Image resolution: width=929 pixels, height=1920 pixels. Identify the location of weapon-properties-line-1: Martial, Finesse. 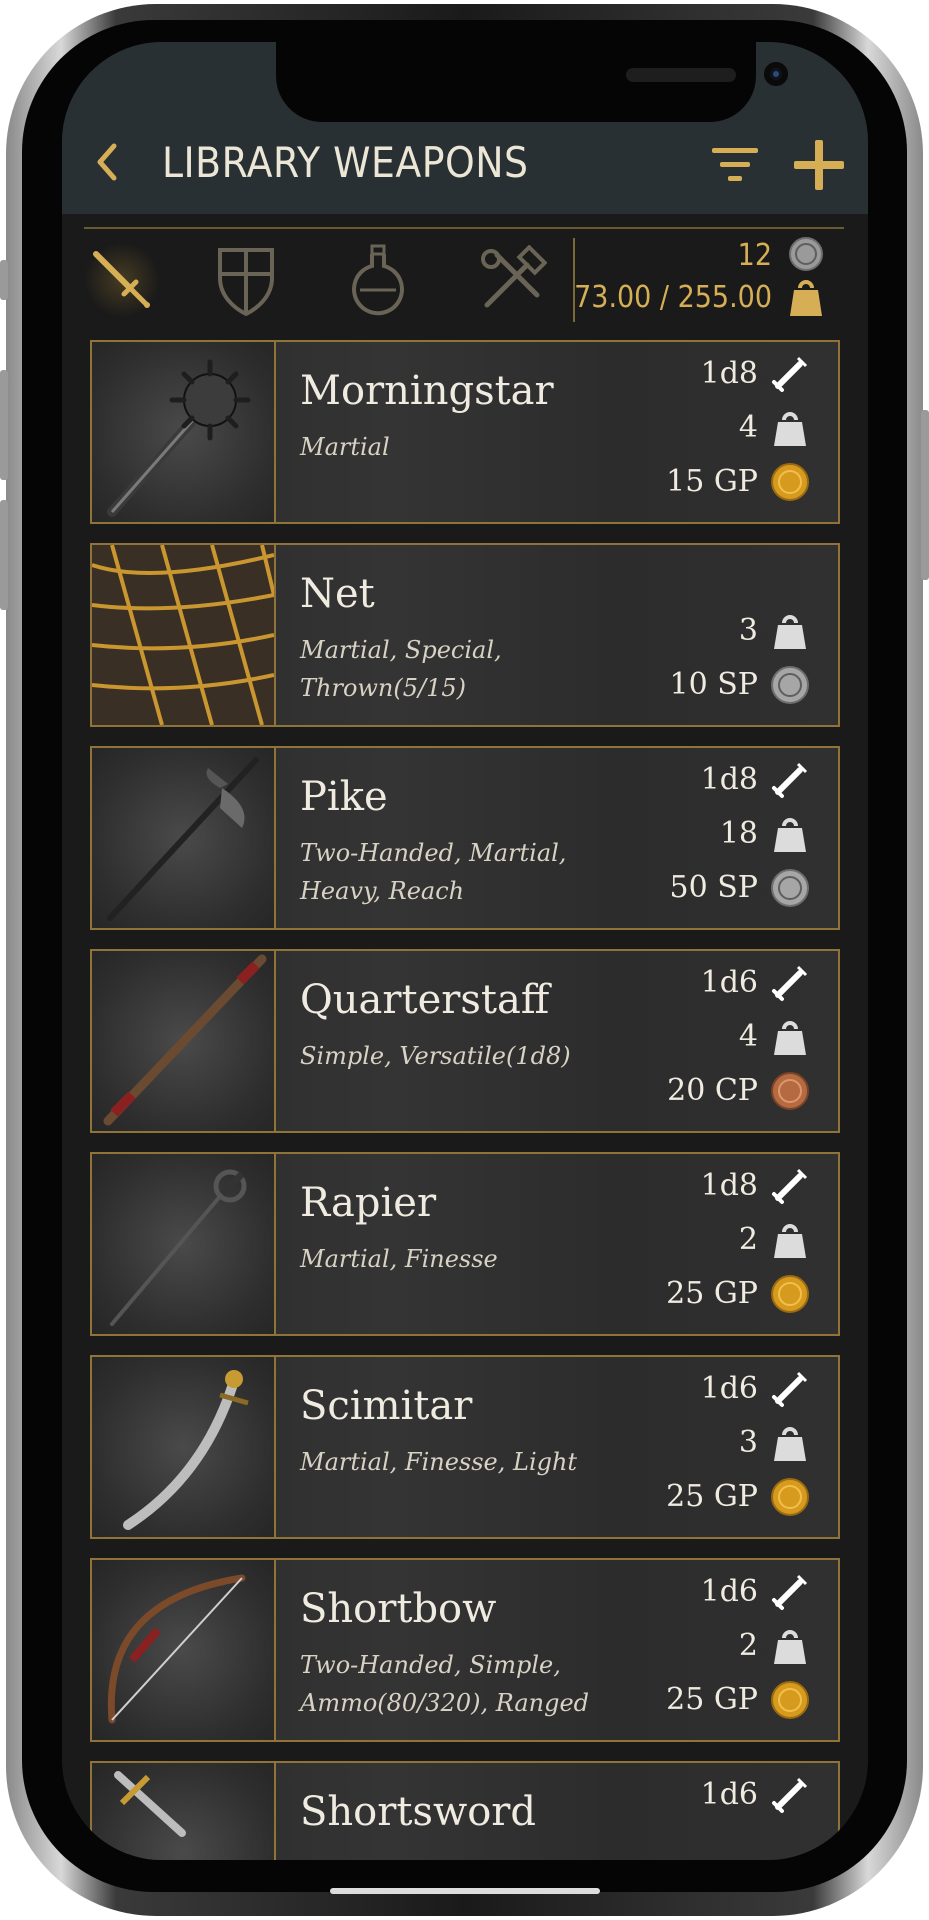
(399, 1259).